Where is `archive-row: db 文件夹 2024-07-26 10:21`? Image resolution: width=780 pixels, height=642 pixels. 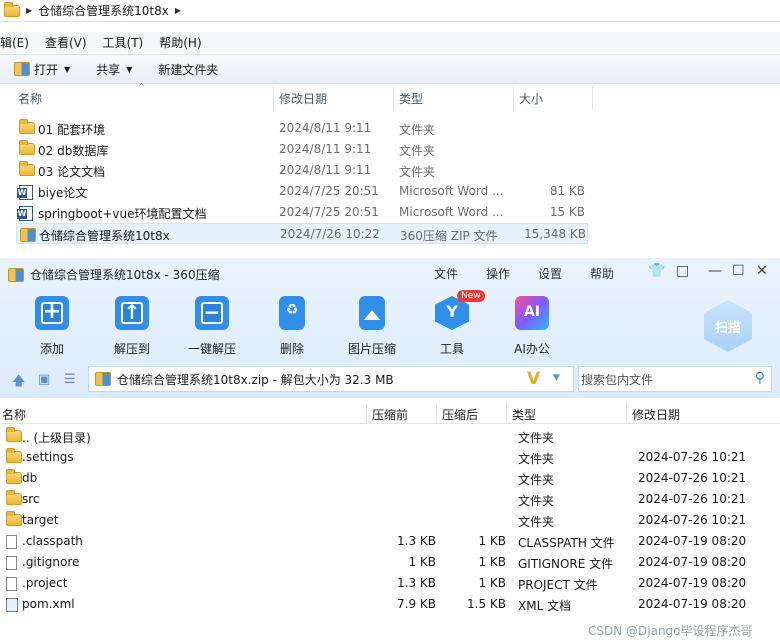
archive-row: db 文件夹 2024-07-26 10:21 is located at coordinates (390, 478).